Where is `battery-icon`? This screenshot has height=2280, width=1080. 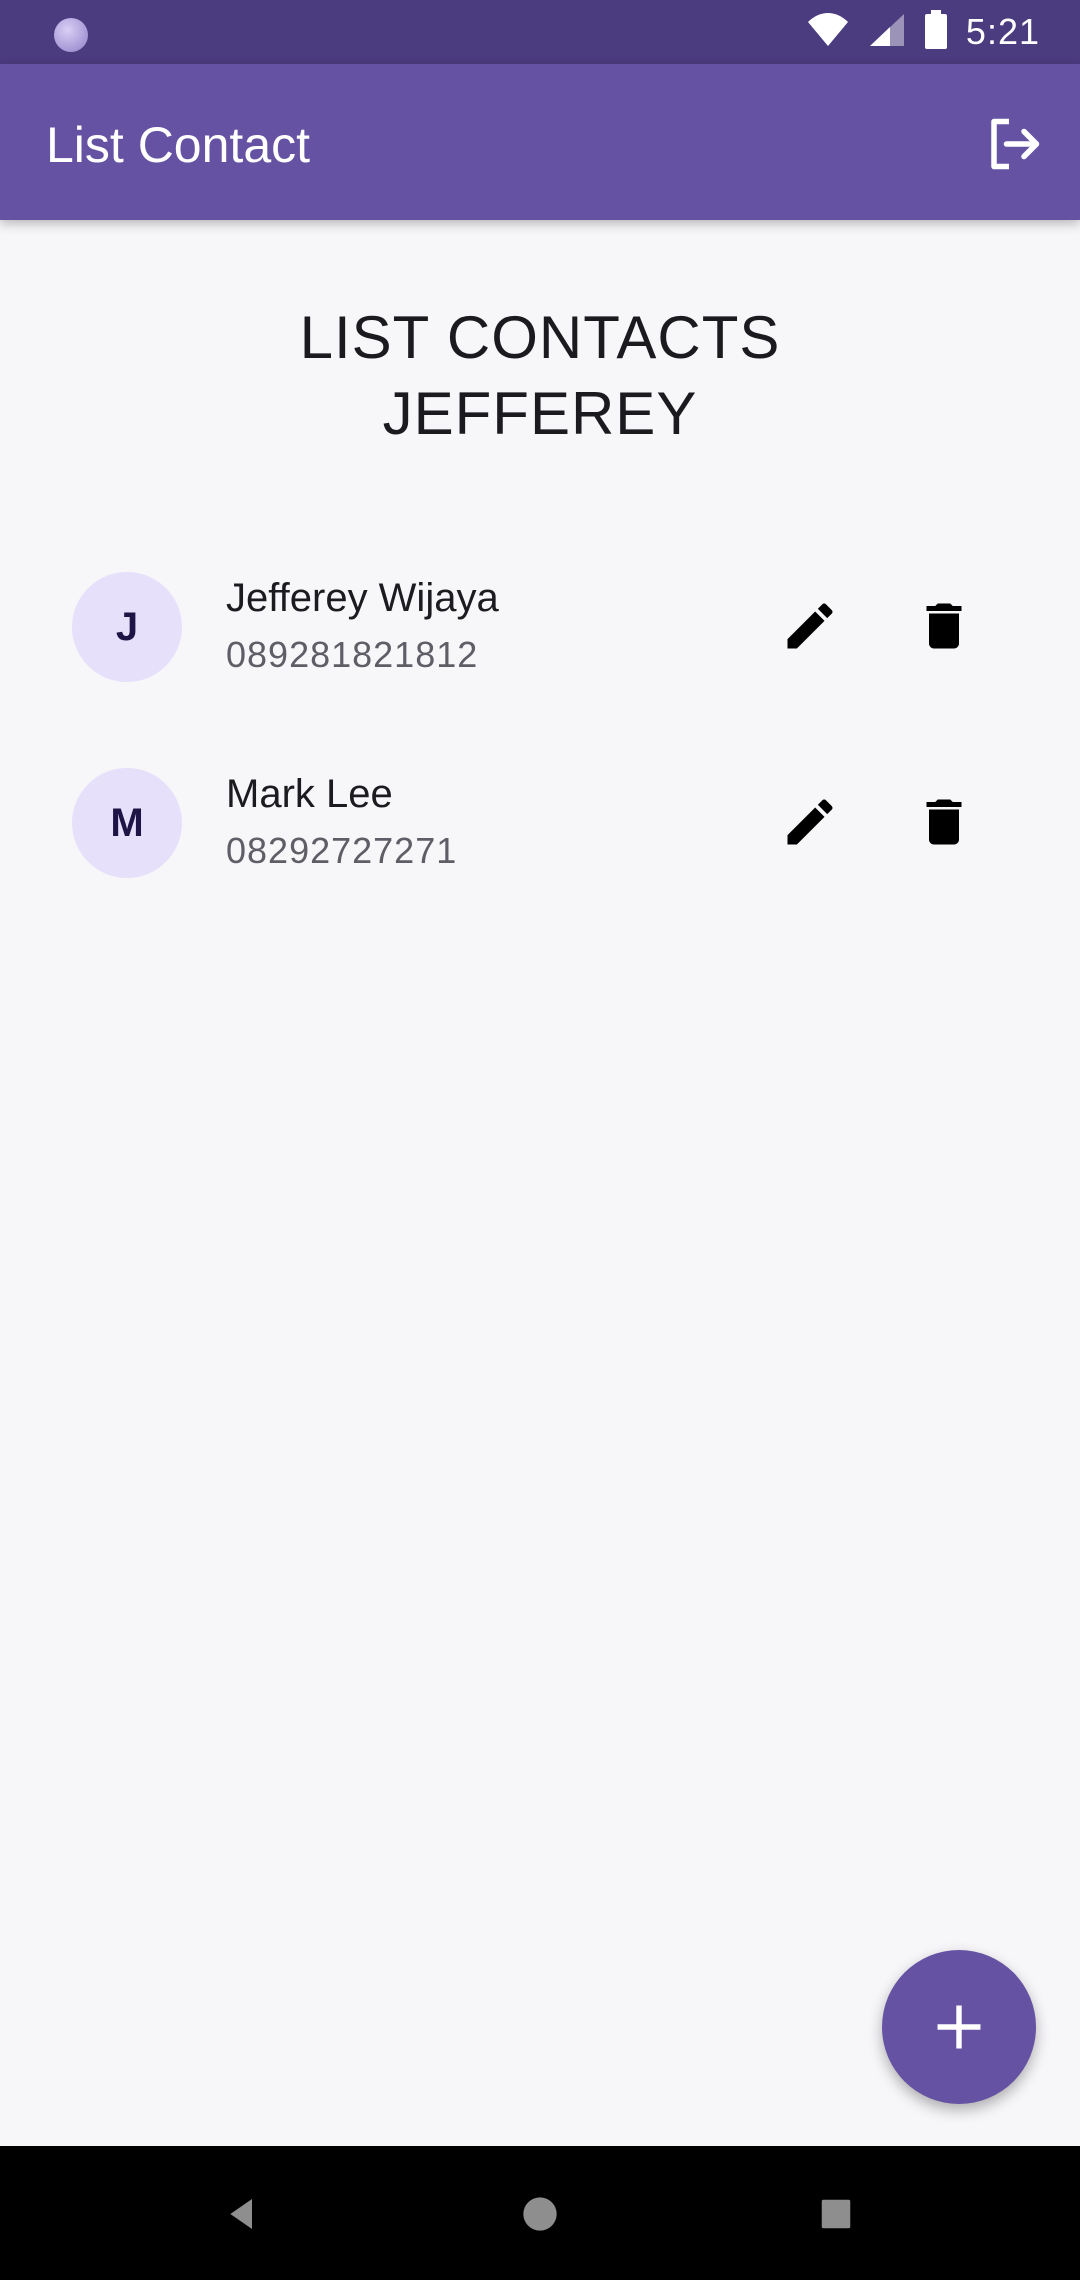
battery-icon is located at coordinates (936, 32).